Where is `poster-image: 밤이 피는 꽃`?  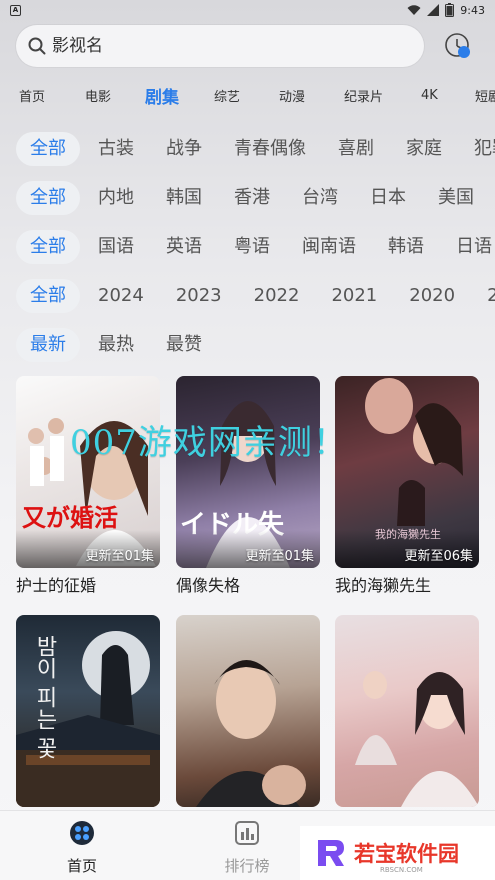 poster-image: 밤이 피는 꽃 is located at coordinates (88, 711).